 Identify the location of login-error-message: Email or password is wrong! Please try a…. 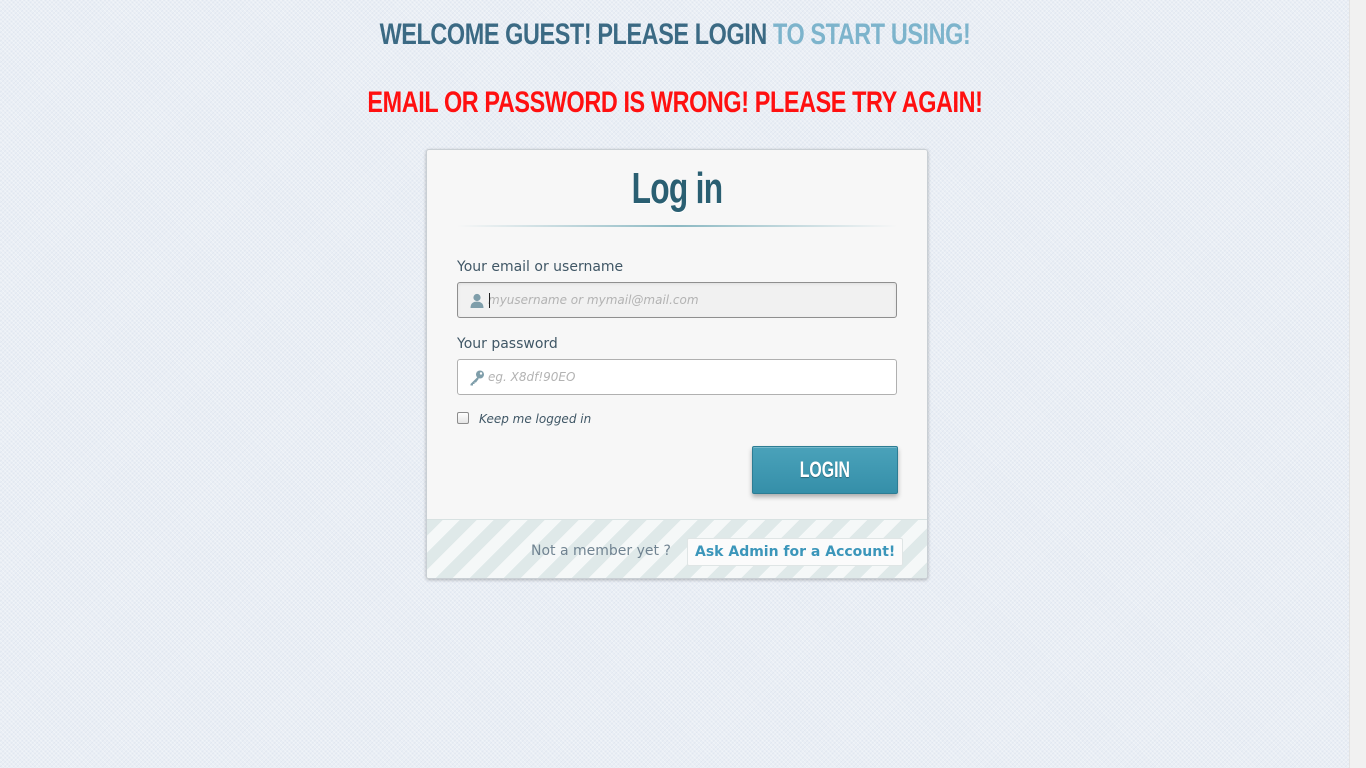
(675, 102).